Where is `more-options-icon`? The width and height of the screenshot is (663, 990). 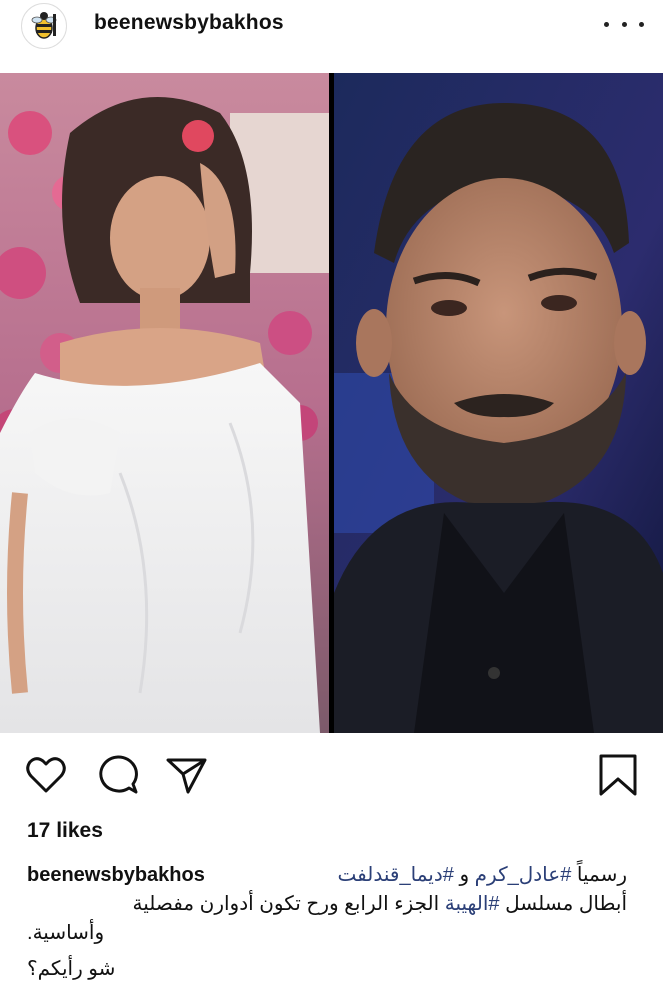 more-options-icon is located at coordinates (624, 24).